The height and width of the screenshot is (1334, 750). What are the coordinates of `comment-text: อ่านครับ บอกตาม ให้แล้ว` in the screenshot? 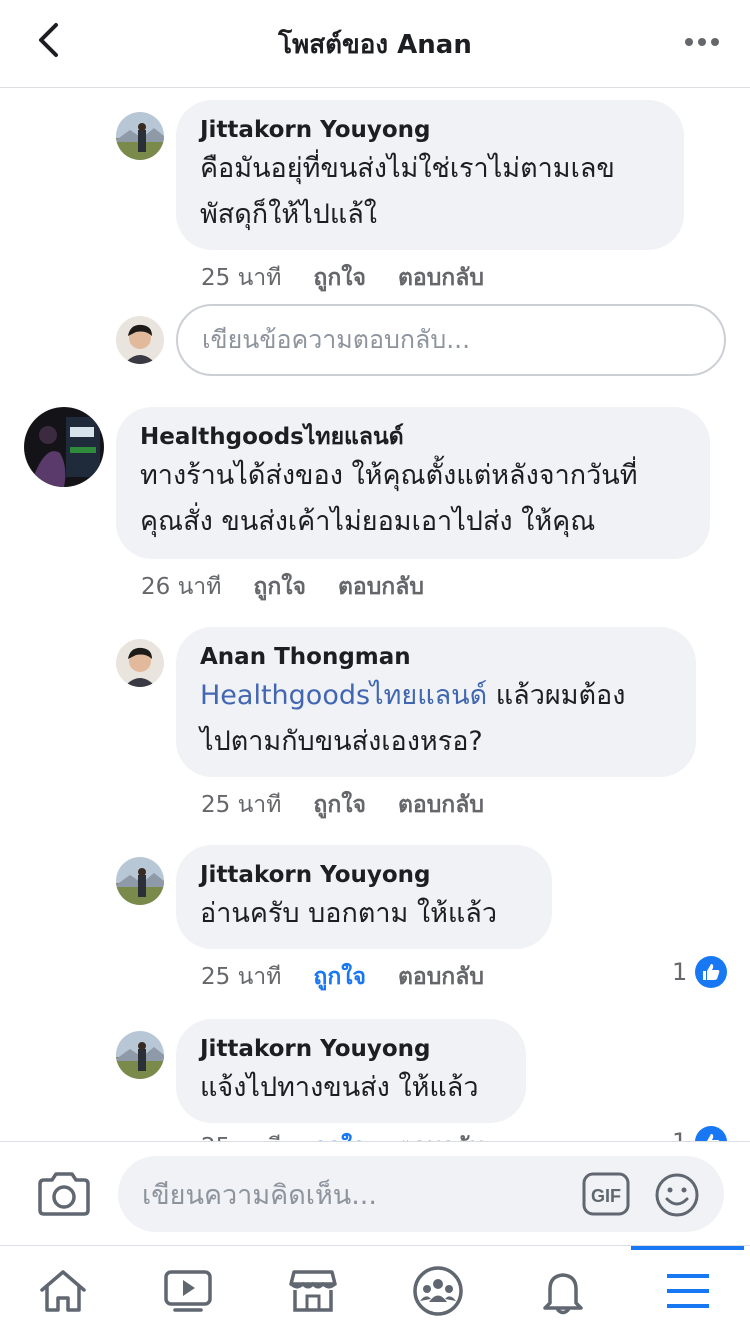 It's located at (348, 913).